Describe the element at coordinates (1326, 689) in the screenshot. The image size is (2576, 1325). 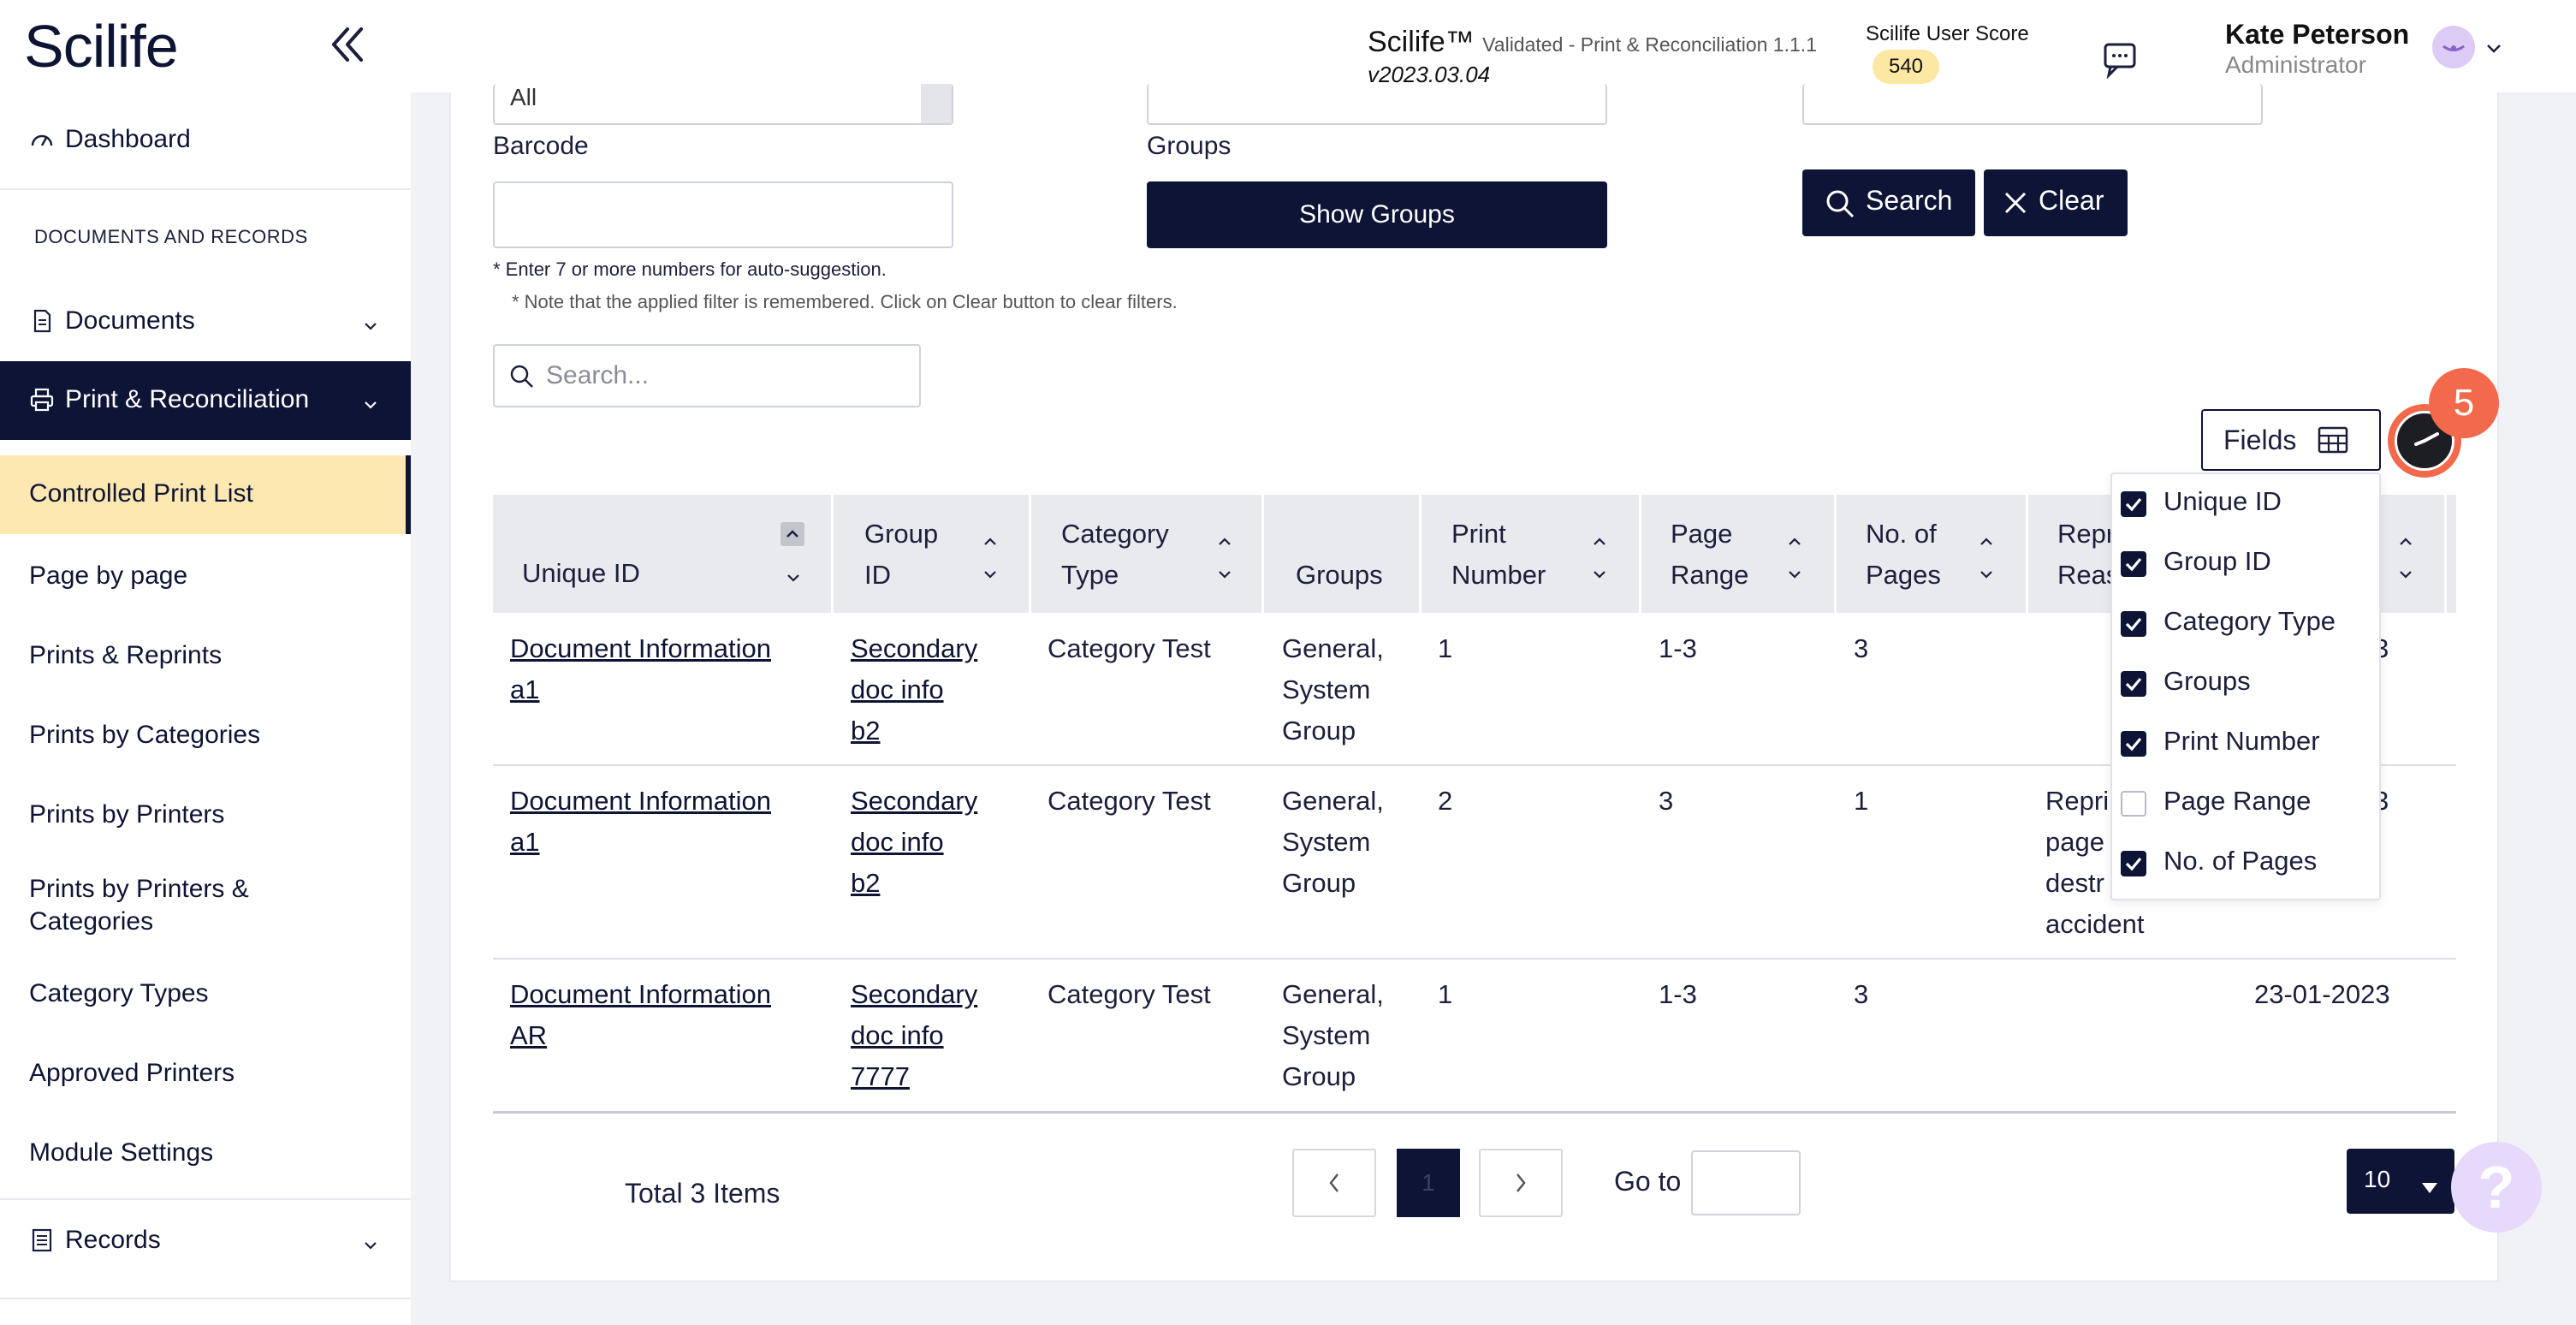
I see `groups-cell-line: System` at that location.